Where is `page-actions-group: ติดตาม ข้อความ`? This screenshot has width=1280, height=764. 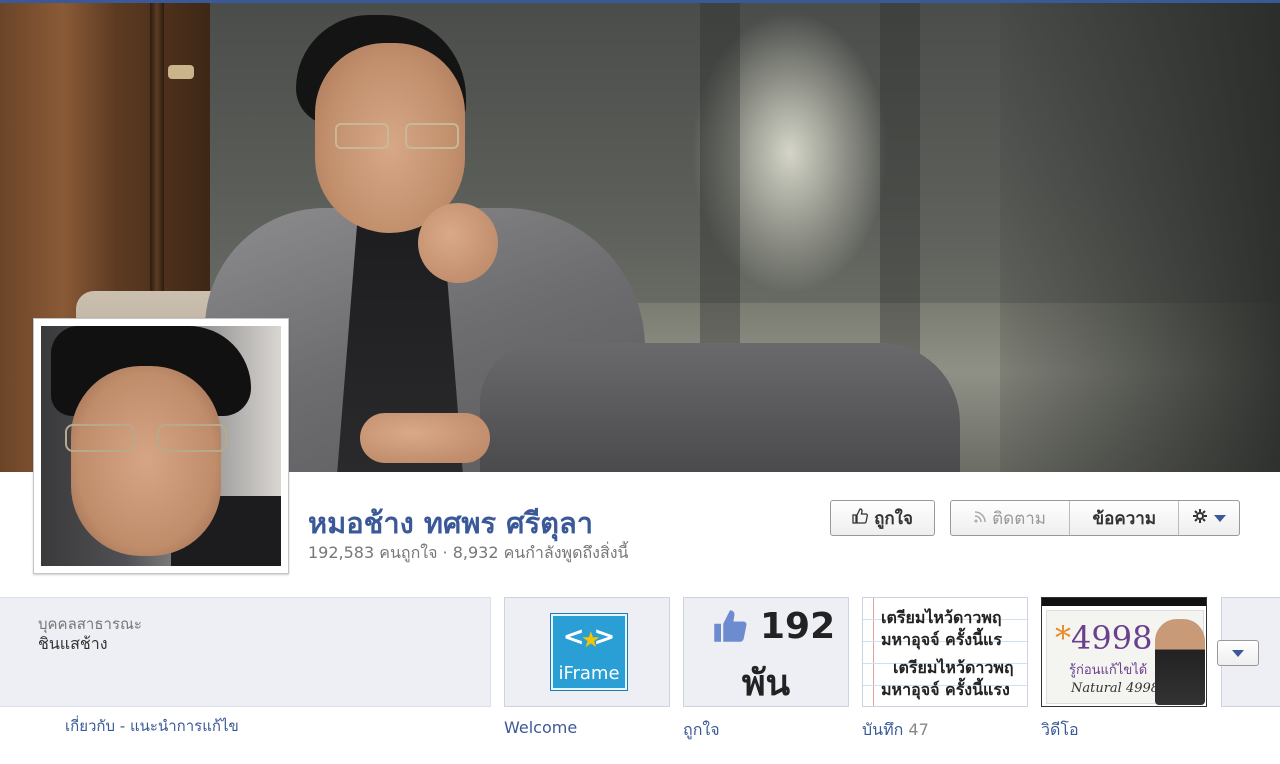 page-actions-group: ติดตาม ข้อความ is located at coordinates (1095, 518).